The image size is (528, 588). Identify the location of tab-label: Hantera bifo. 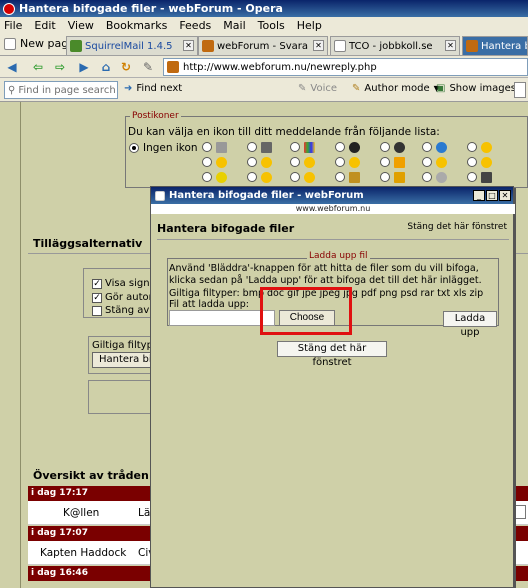
(504, 46).